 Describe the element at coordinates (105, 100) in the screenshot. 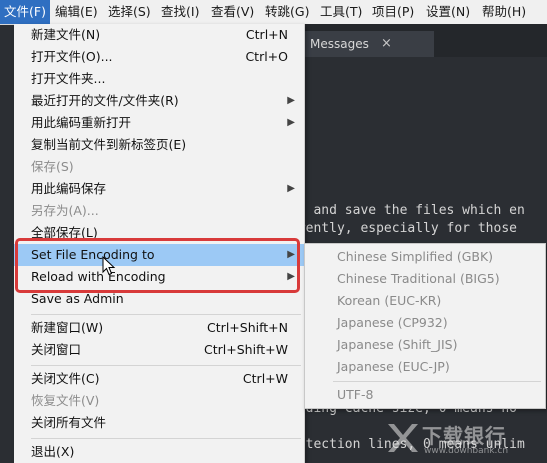

I see `menu-item-label: 最近打开的文件/文件夹(R)` at that location.